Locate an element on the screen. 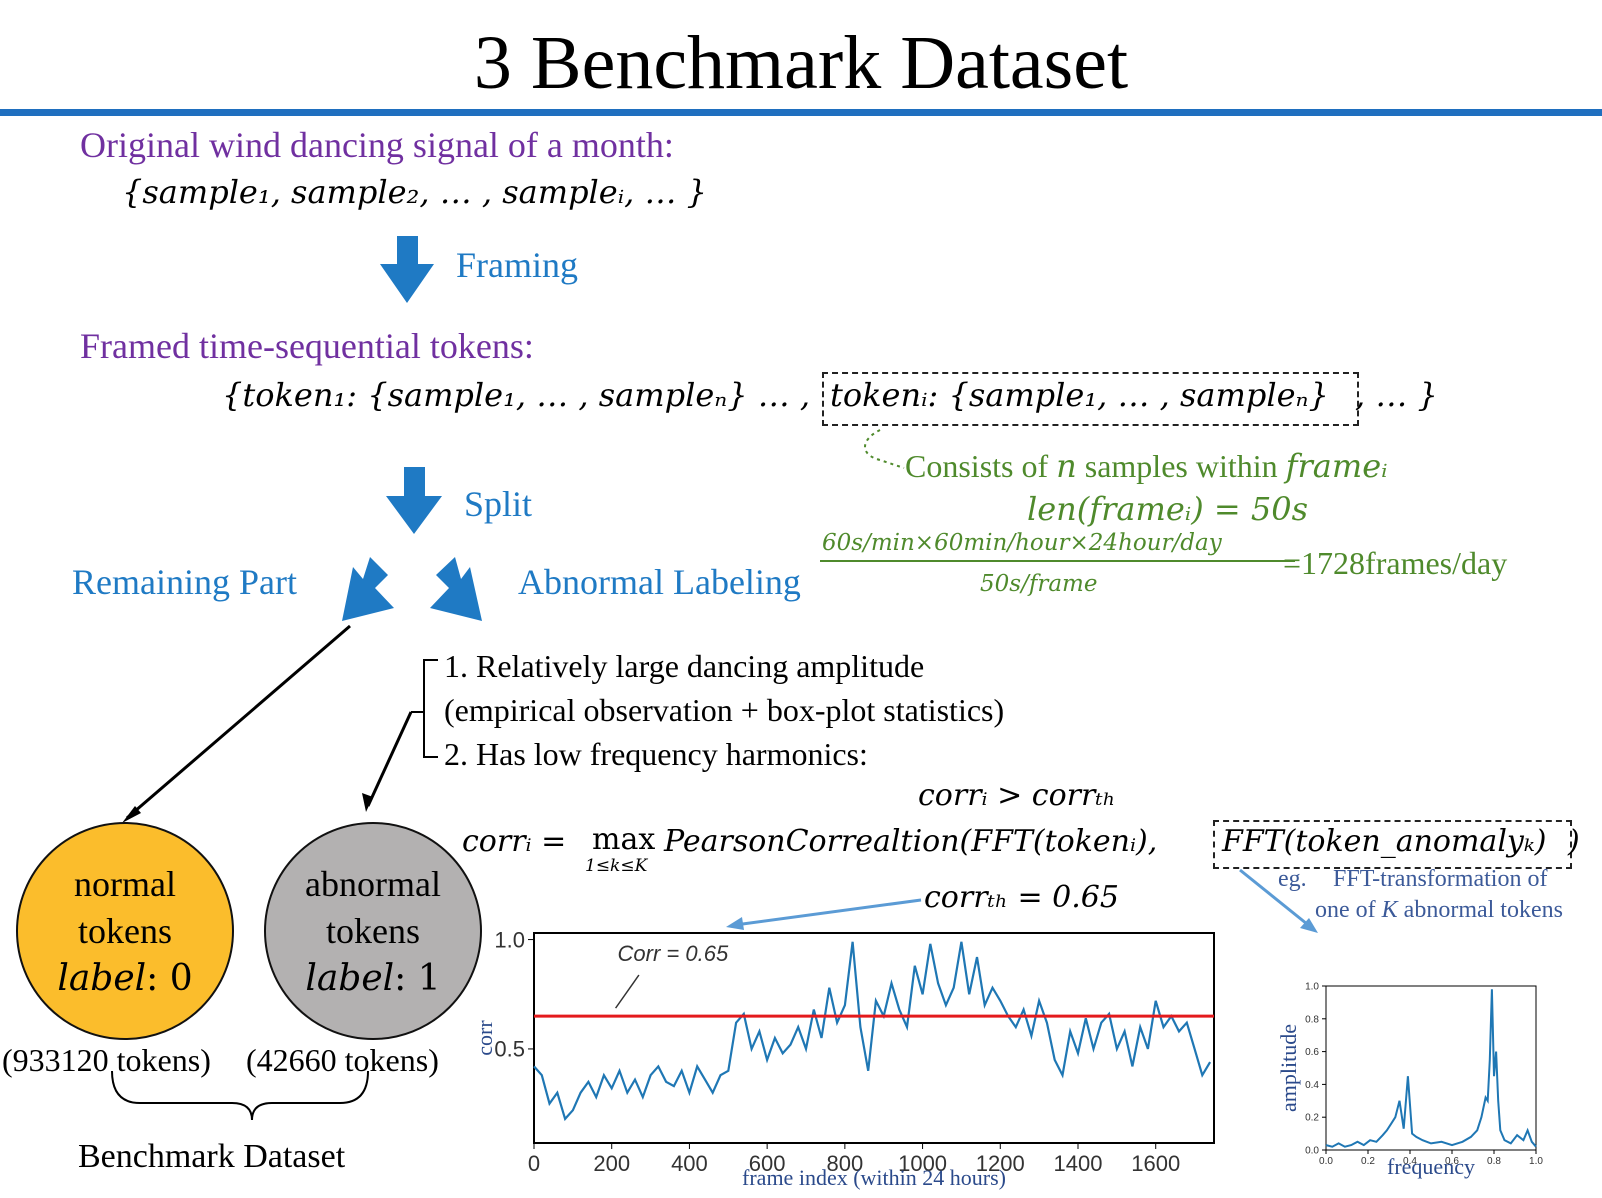  fft-caption-line1: FFT-transformation of is located at coordinates (1440, 879).